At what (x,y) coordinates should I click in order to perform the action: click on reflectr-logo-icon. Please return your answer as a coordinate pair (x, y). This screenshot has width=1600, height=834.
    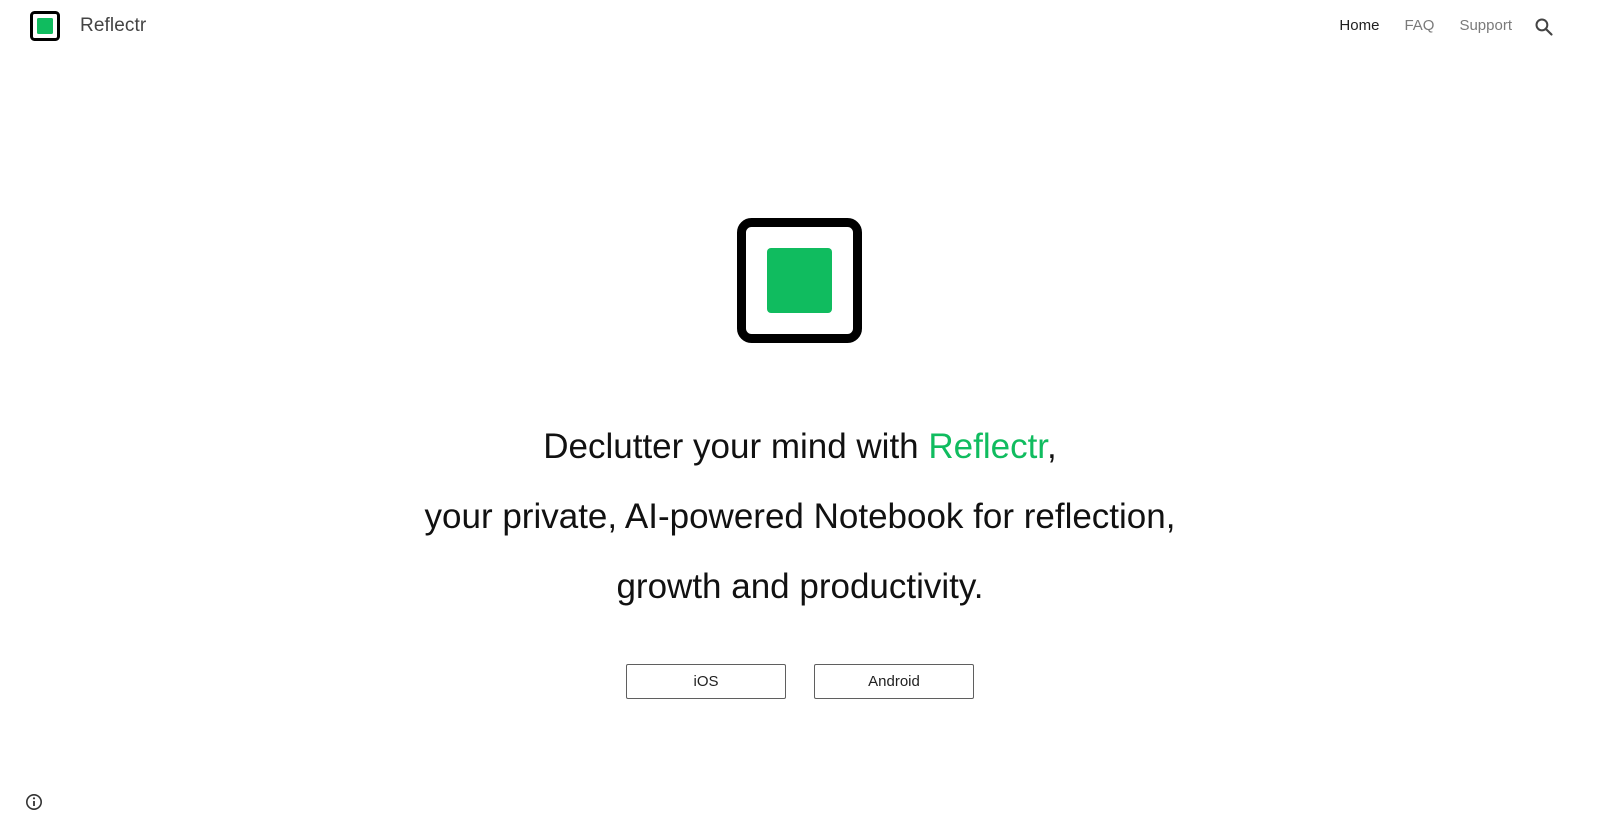
    Looking at the image, I should click on (45, 26).